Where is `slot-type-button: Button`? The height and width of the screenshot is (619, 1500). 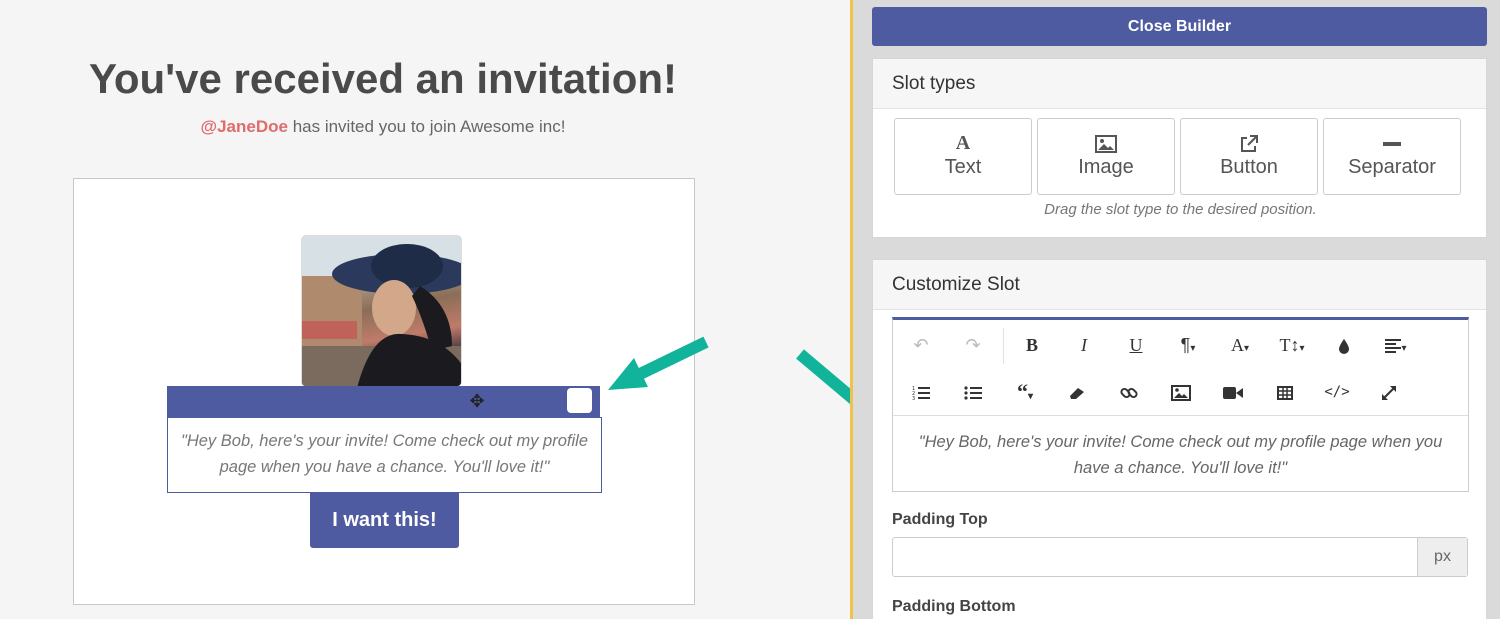
slot-type-button: Button is located at coordinates (1249, 156).